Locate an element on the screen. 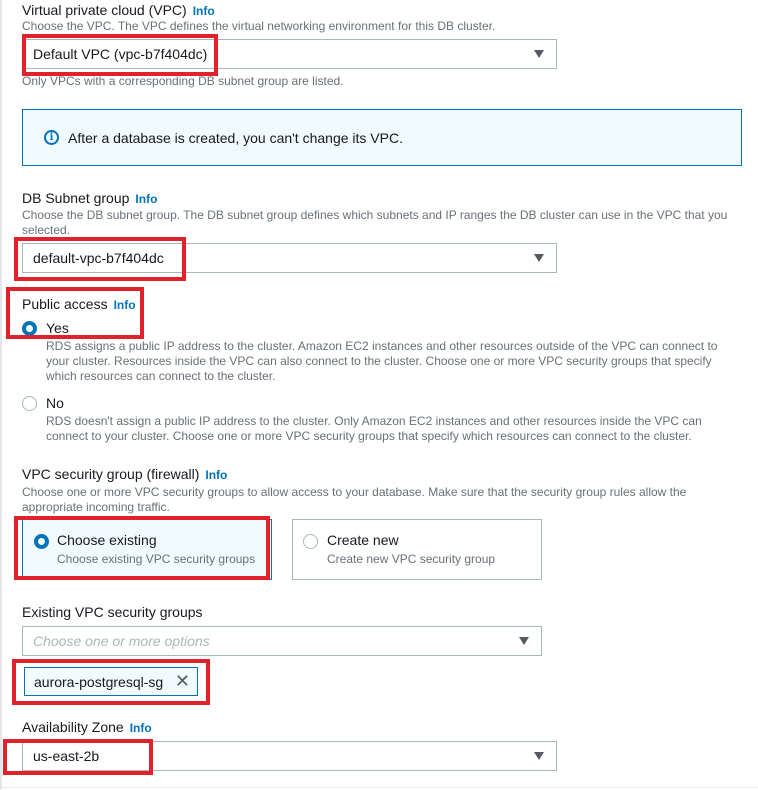 The height and width of the screenshot is (790, 758). security-group-info-link: Info is located at coordinates (216, 475).